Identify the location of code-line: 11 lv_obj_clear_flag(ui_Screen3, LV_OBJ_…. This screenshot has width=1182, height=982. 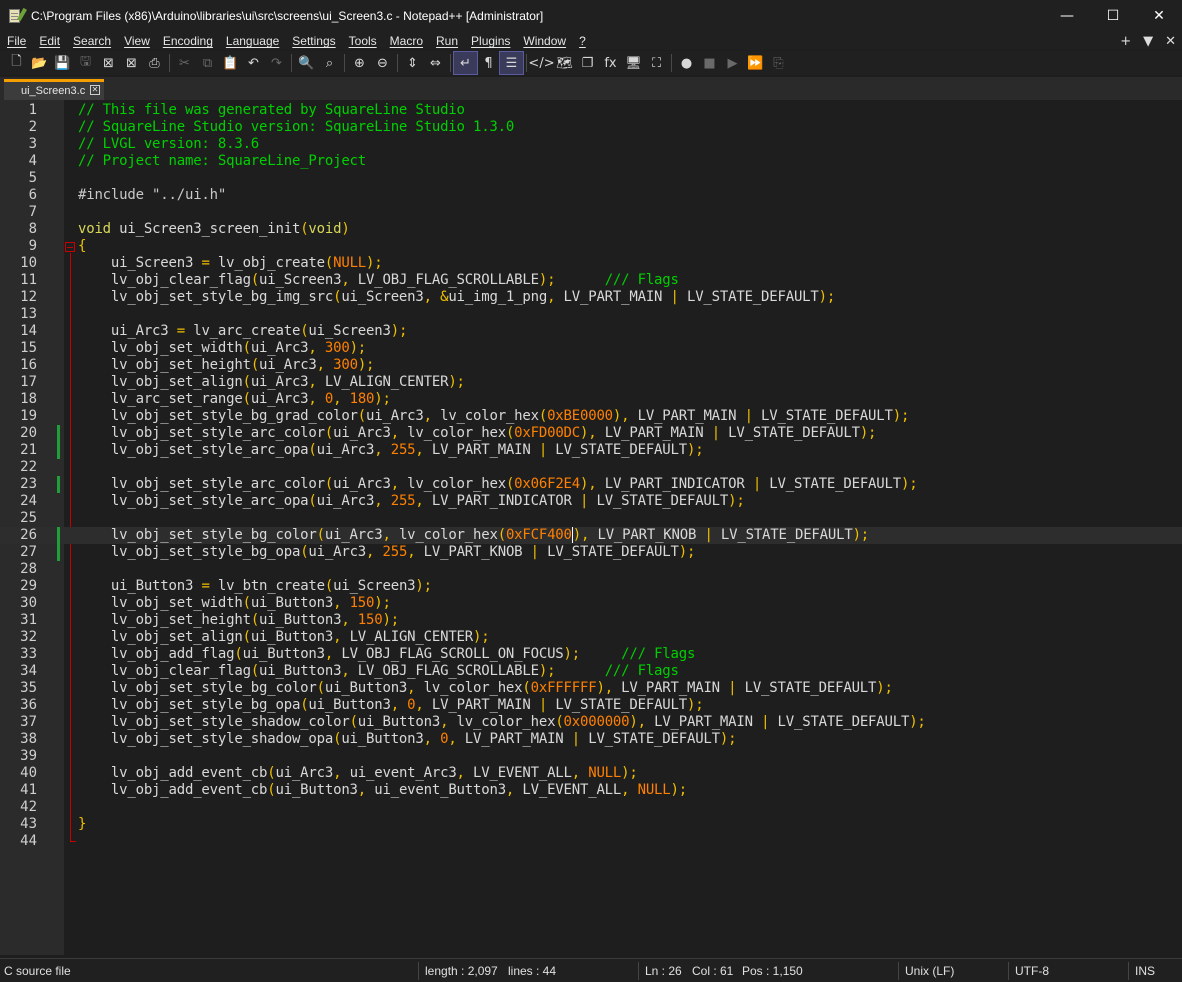
(591, 280).